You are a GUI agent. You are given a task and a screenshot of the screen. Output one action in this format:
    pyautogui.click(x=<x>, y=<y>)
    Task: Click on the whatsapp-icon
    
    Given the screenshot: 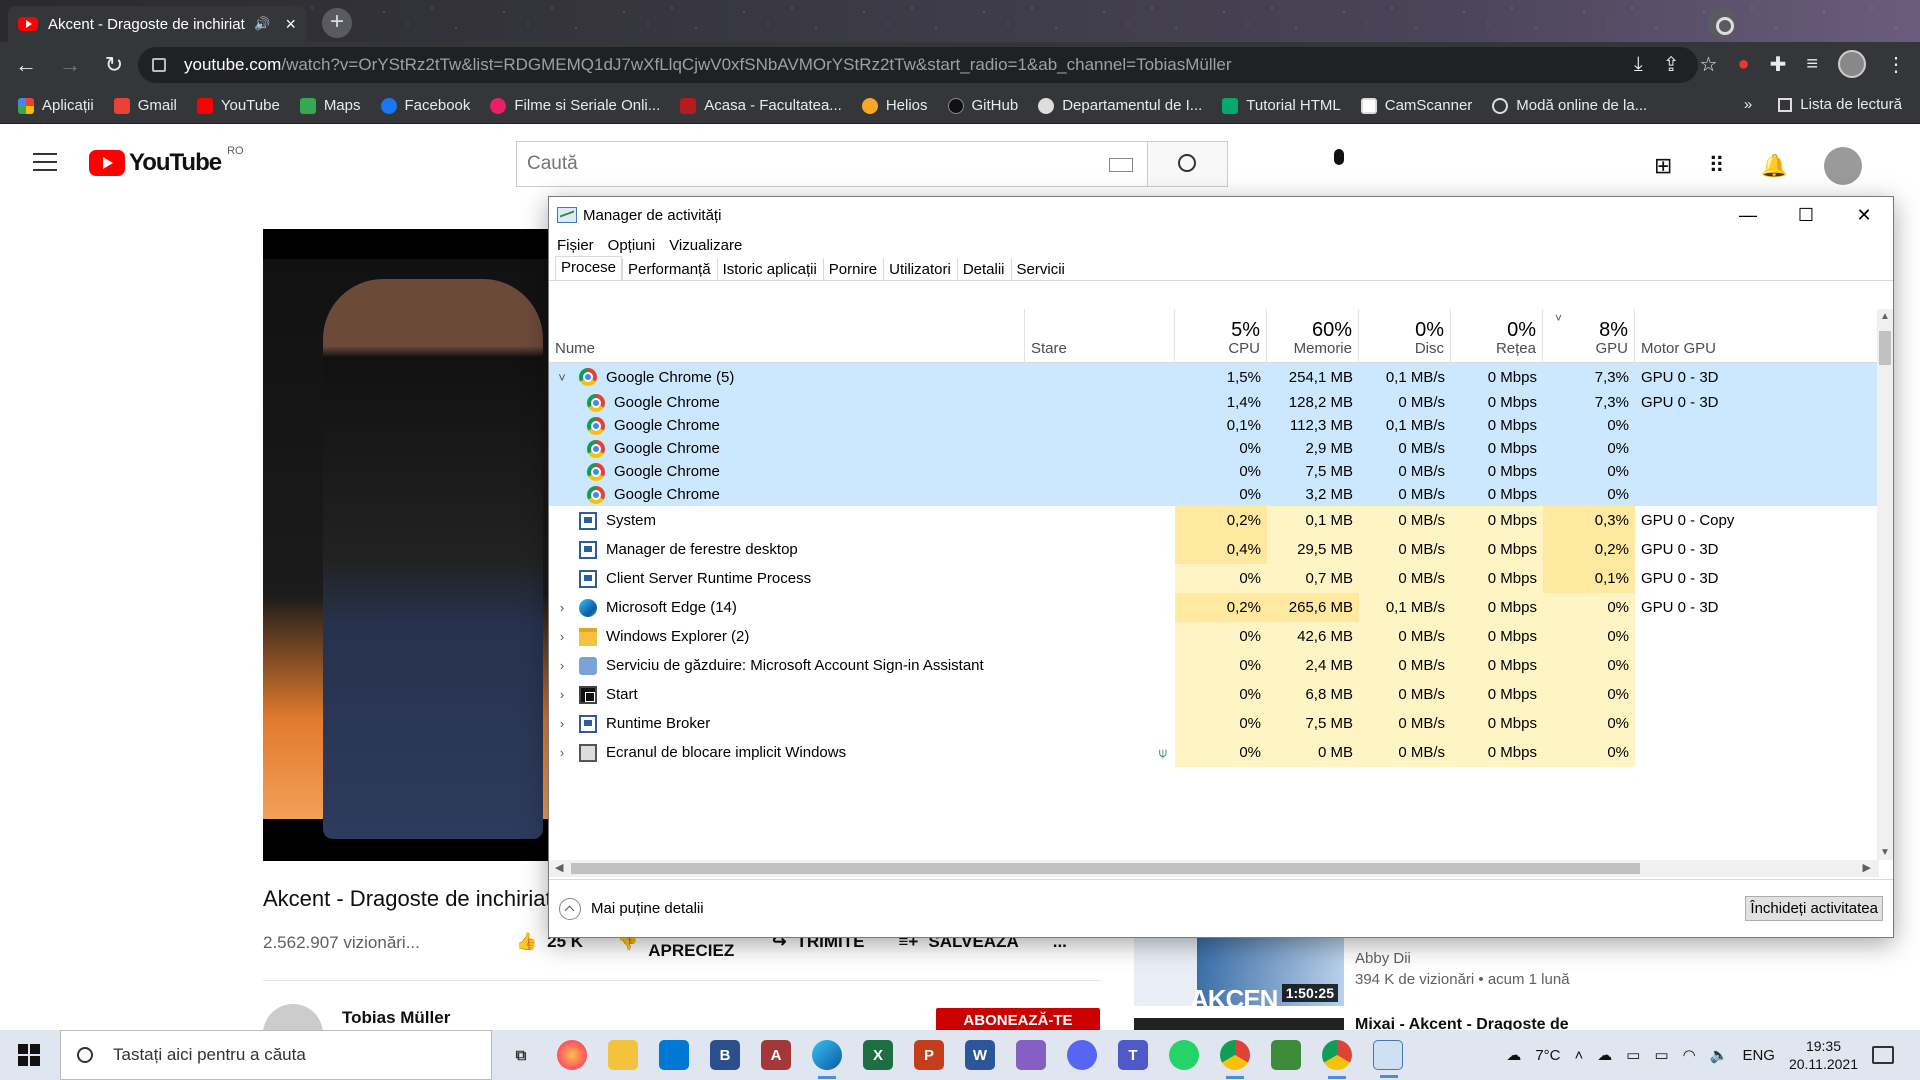 What is the action you would take?
    pyautogui.click(x=1184, y=1055)
    